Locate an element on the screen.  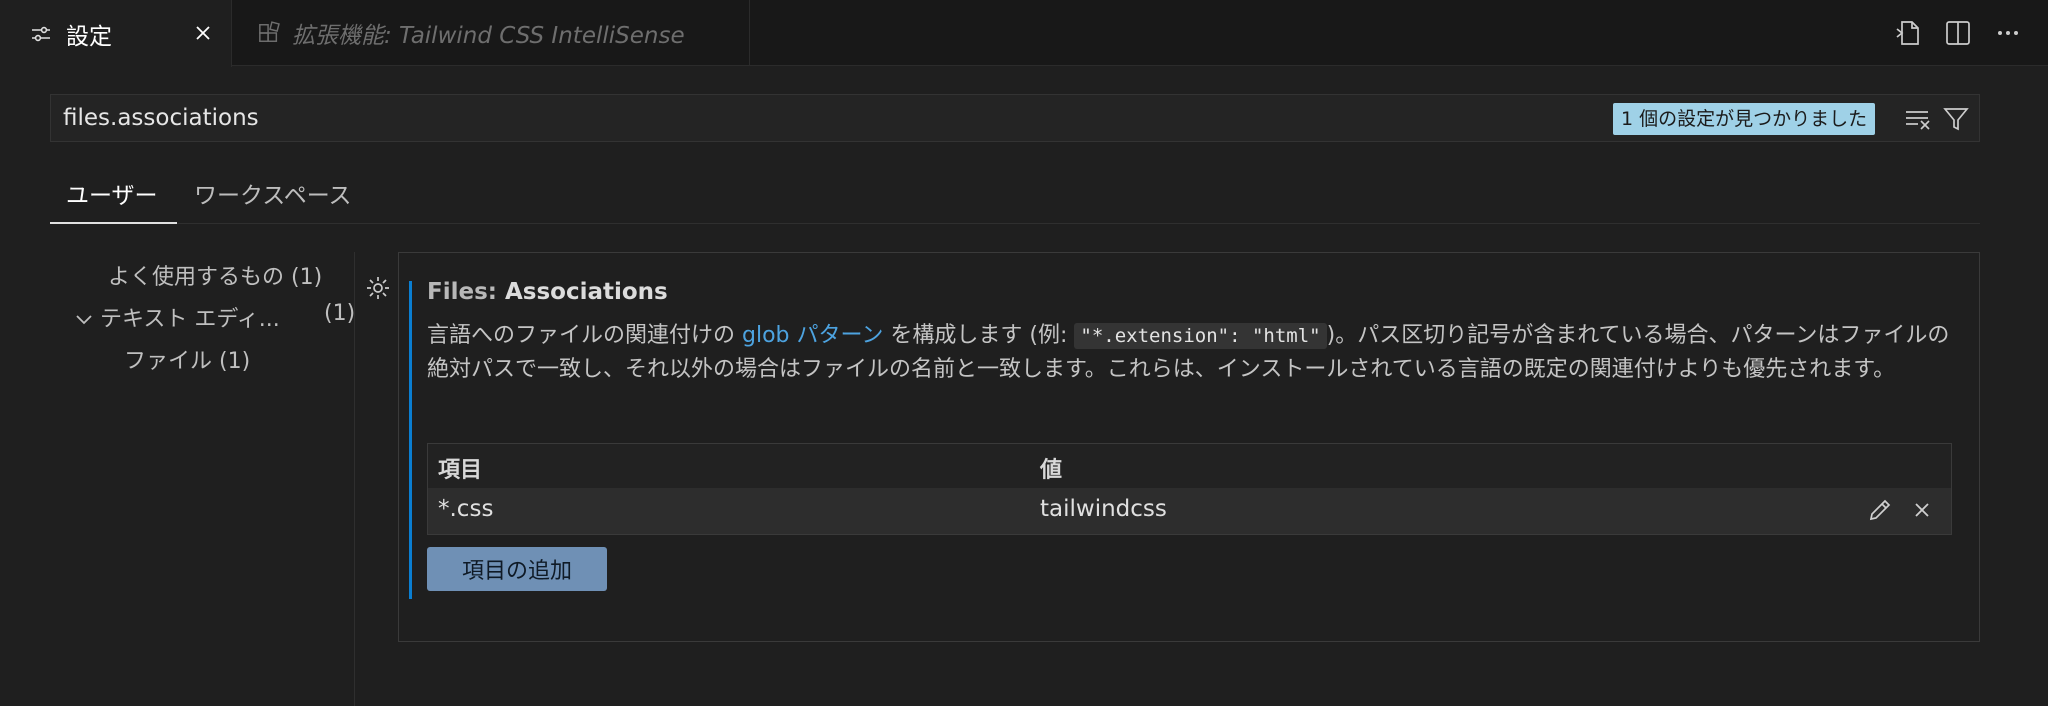
toc-item-files: ファイル (1) is located at coordinates (187, 359).